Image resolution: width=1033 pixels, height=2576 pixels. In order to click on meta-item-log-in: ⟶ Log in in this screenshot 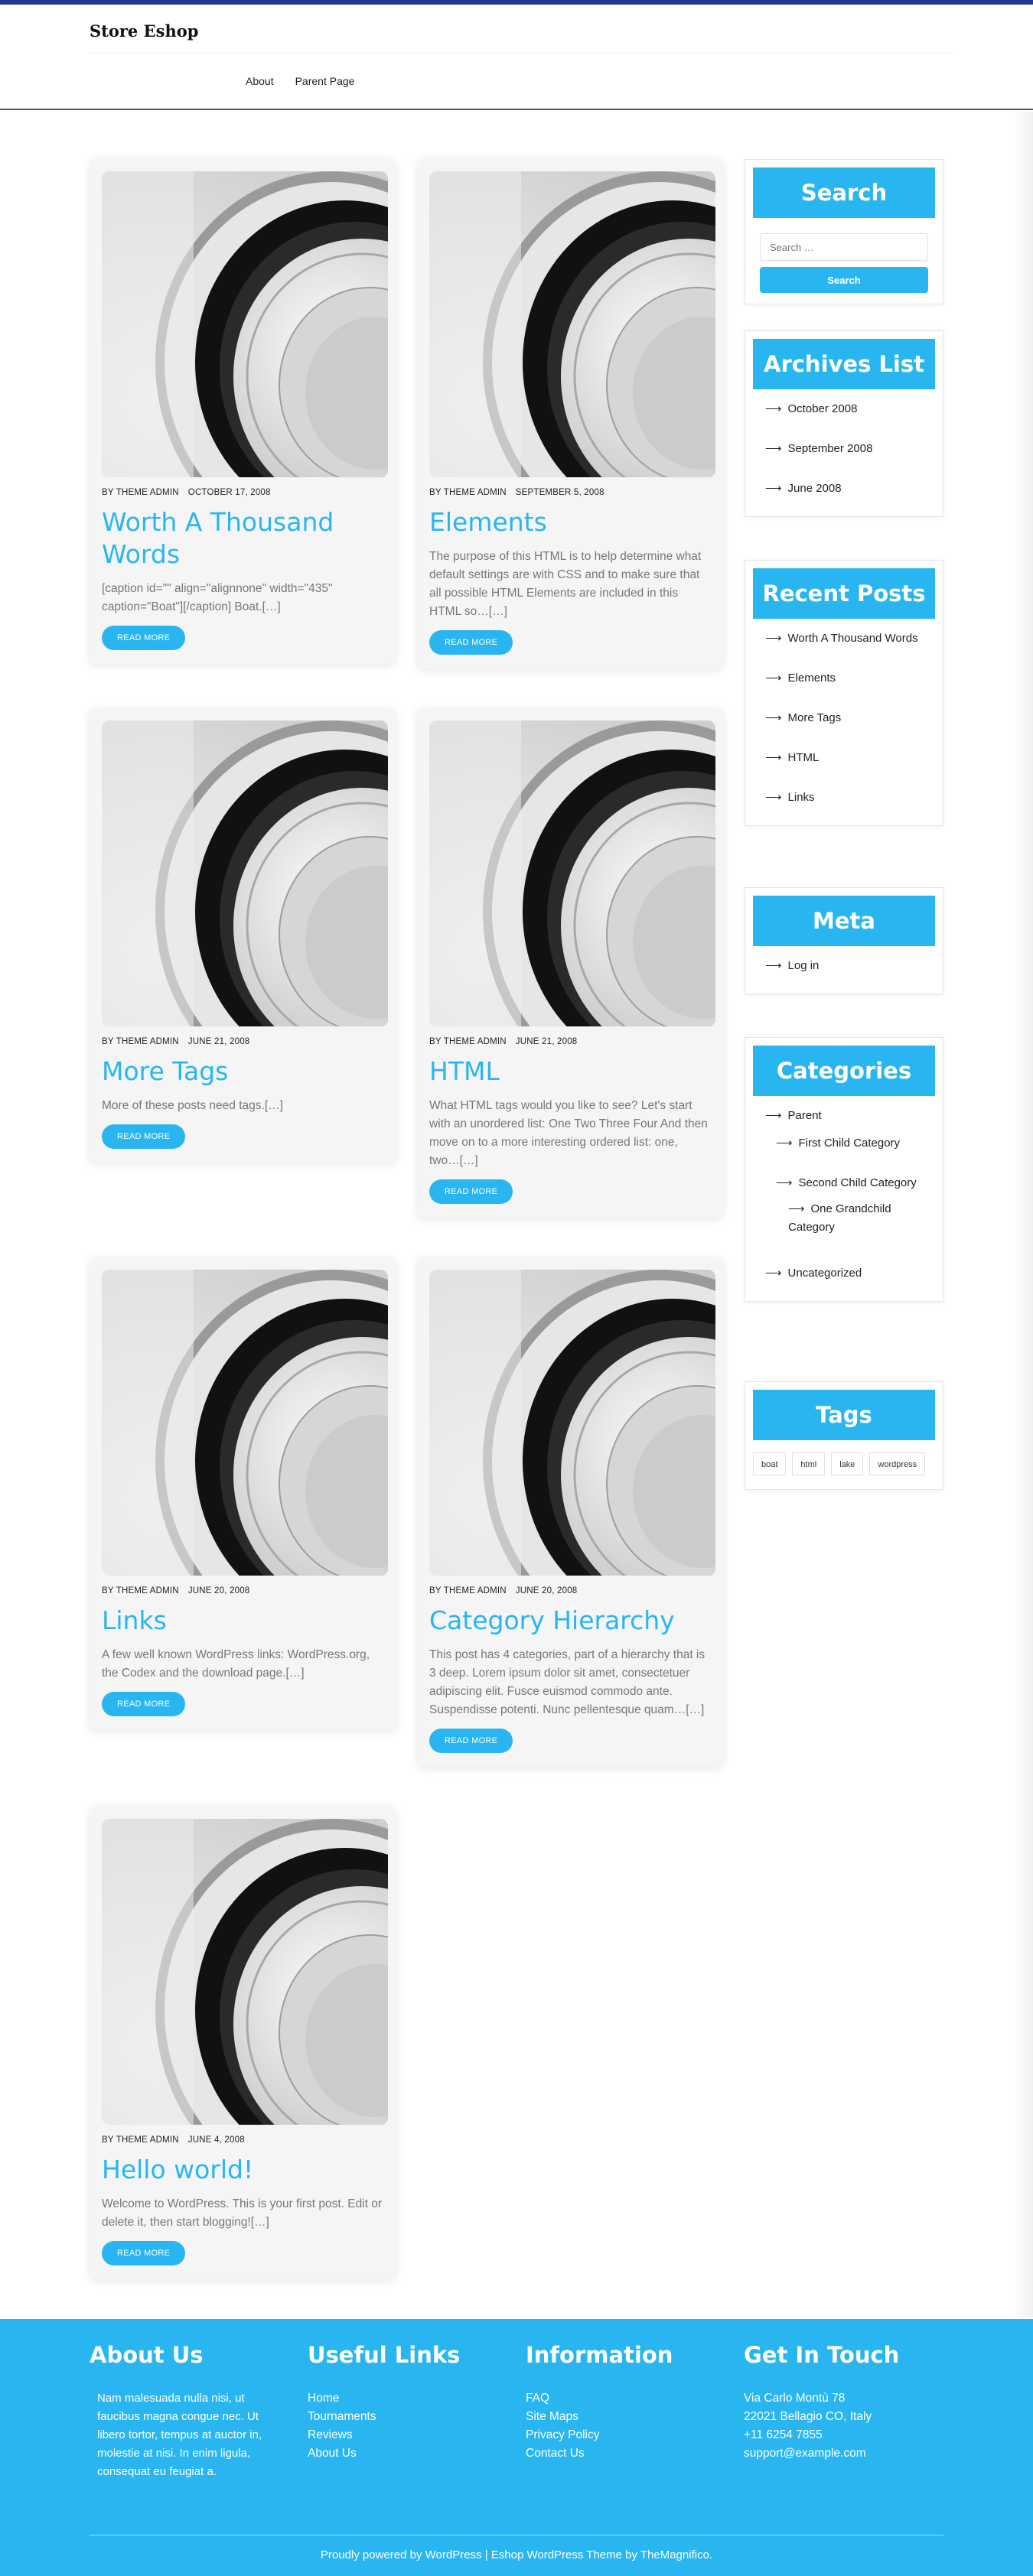, I will do `click(849, 966)`.